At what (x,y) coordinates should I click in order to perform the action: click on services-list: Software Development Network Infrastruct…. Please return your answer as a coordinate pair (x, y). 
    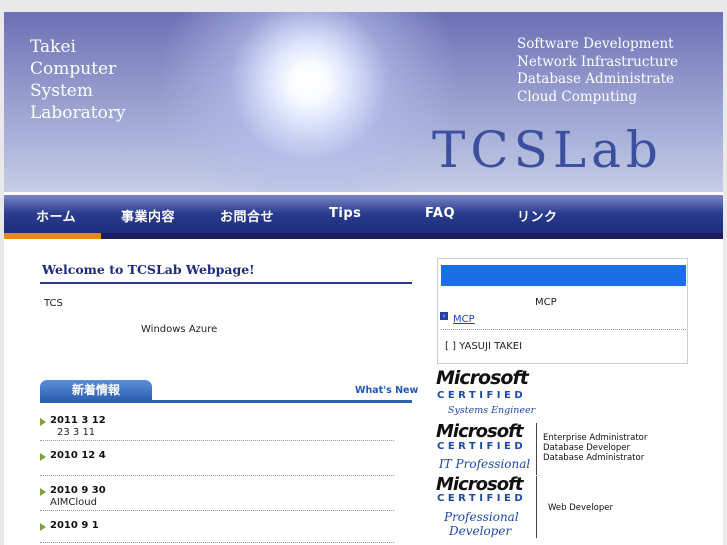
    Looking at the image, I should click on (597, 71).